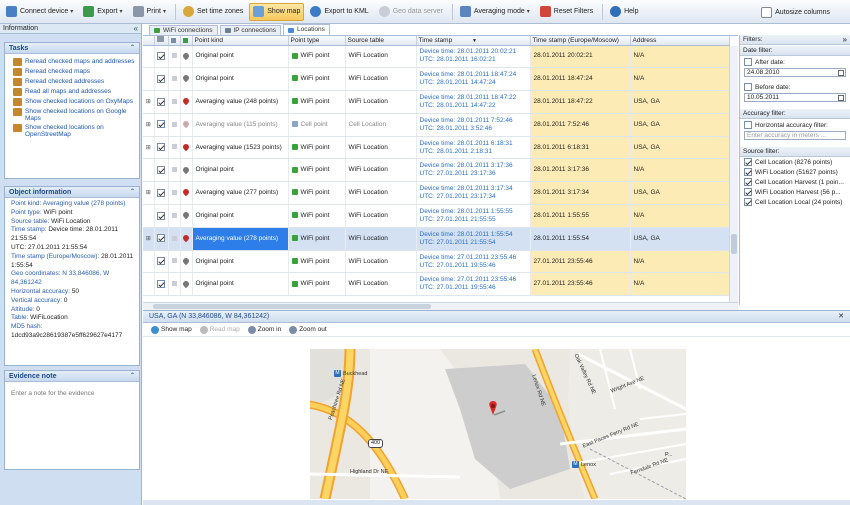 This screenshot has height=505, width=850. What do you see at coordinates (795, 172) in the screenshot?
I see `source-filter-item: WiFi Location (51627 points)` at bounding box center [795, 172].